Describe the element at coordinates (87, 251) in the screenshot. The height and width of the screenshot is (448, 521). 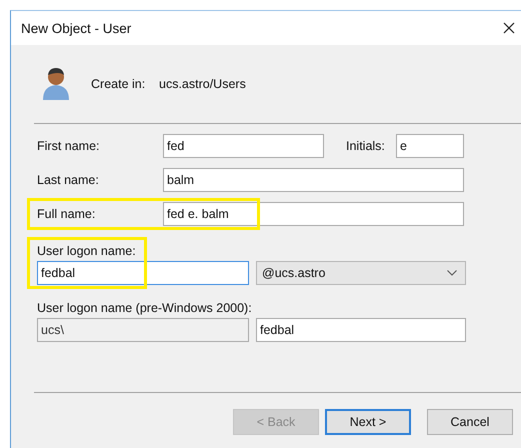
I see `logon-name-label: User logon name:` at that location.